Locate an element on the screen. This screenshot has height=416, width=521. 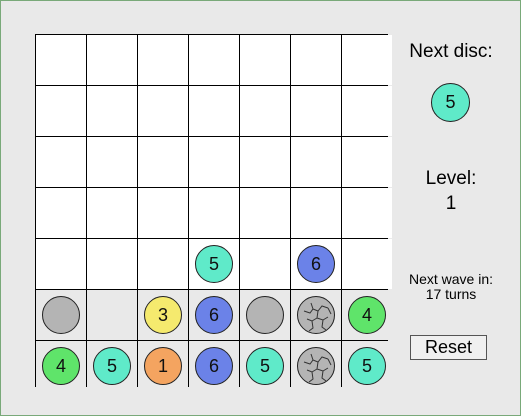
next-disc-number: 5 is located at coordinates (450, 102).